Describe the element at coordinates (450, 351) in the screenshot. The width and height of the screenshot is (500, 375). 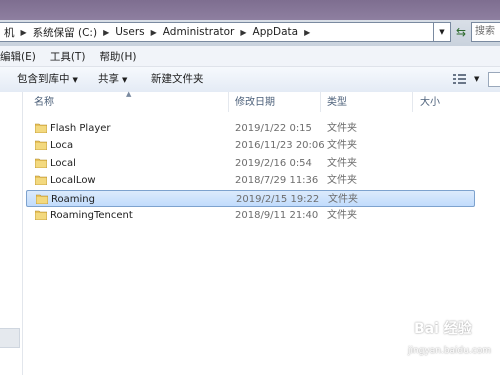
I see `watermark-url: jingyan.baidu.com` at that location.